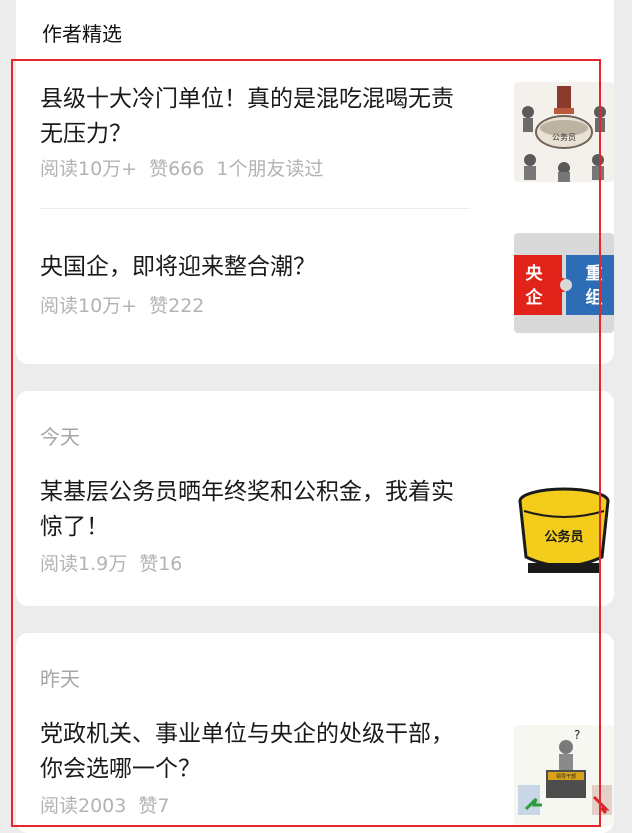 The image size is (632, 833). I want to click on read-count: 阅读2003, so click(83, 806).